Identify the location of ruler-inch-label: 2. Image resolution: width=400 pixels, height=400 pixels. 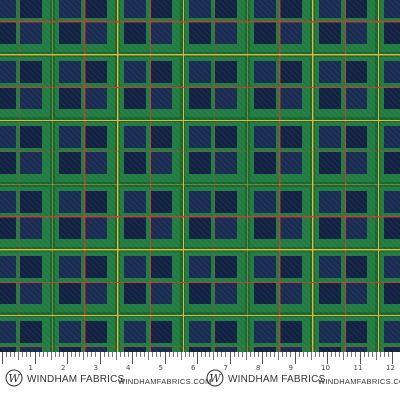
(63, 368).